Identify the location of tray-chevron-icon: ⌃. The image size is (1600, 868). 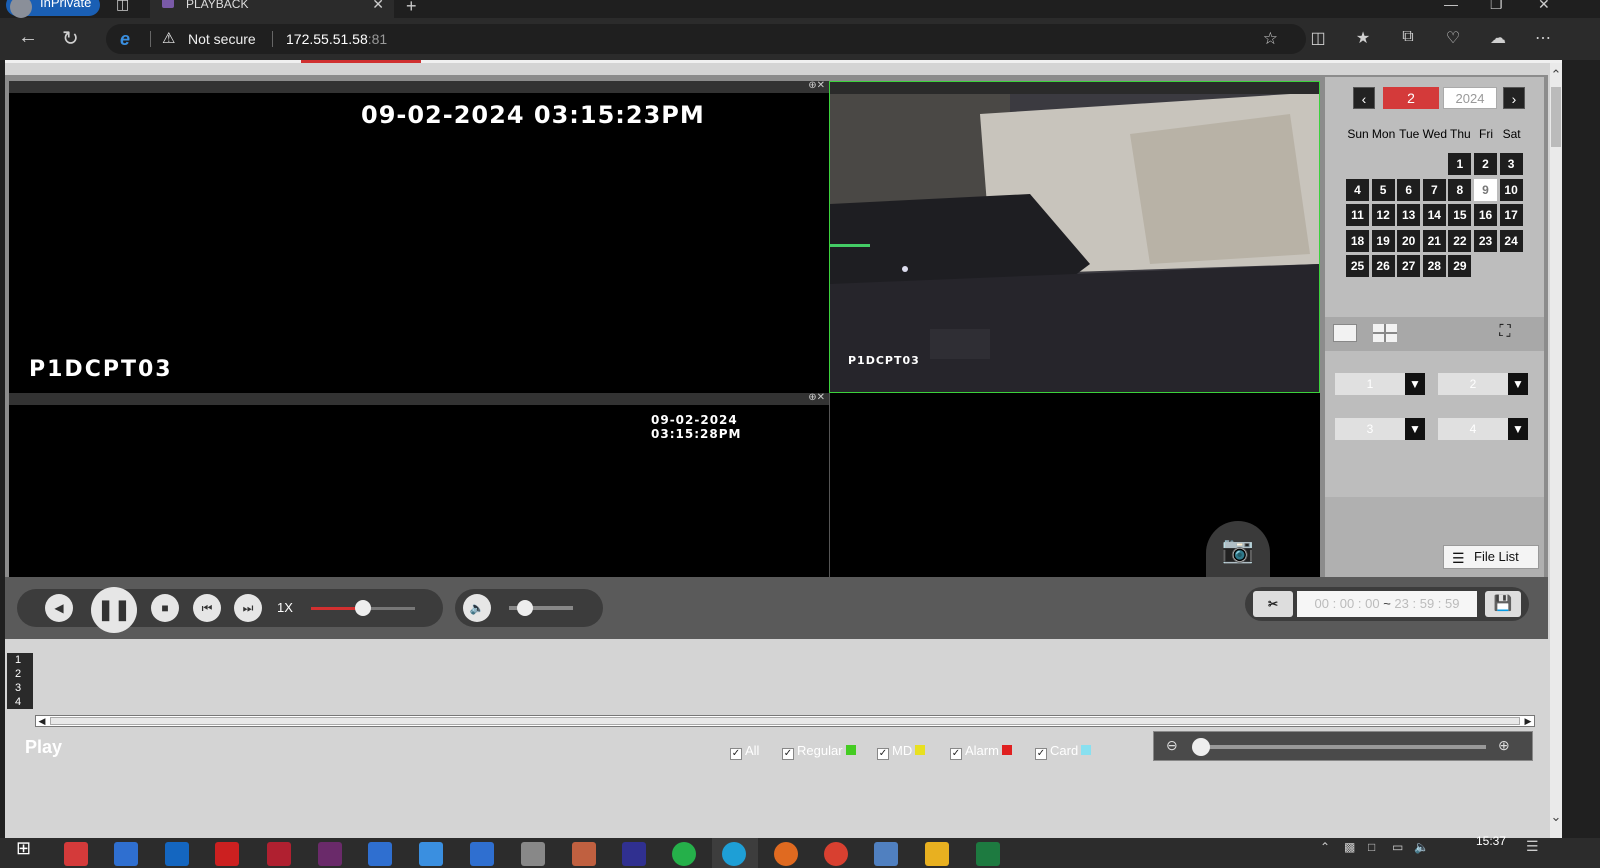
(1325, 847).